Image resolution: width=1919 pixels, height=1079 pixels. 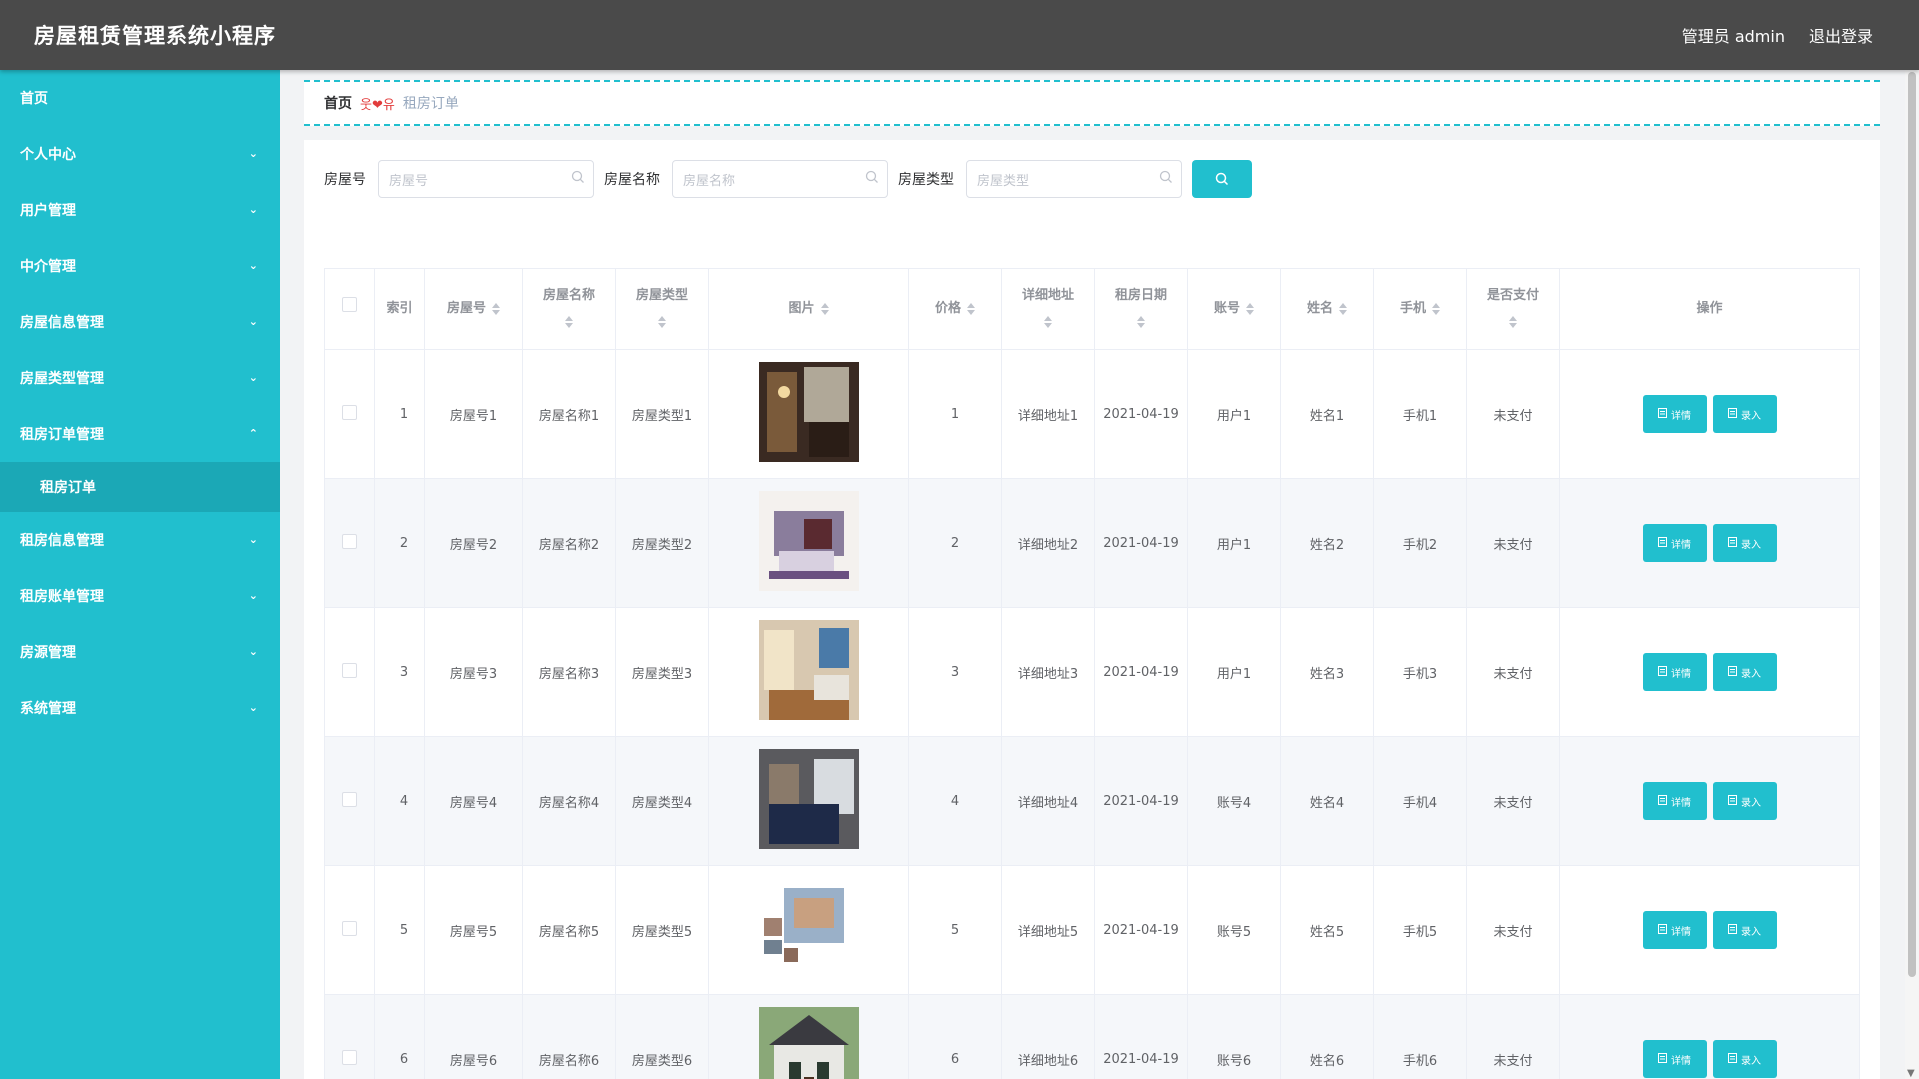 I want to click on cell-account: 账号4, so click(x=1234, y=801).